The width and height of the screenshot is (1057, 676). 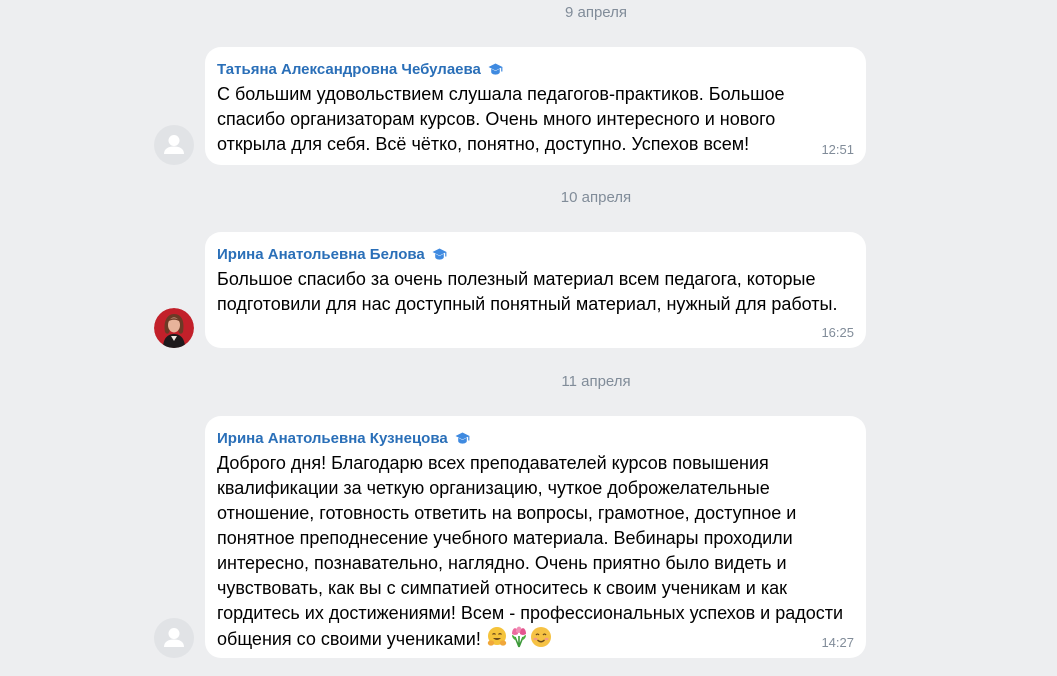 What do you see at coordinates (541, 640) in the screenshot?
I see `smiling-face-emoji` at bounding box center [541, 640].